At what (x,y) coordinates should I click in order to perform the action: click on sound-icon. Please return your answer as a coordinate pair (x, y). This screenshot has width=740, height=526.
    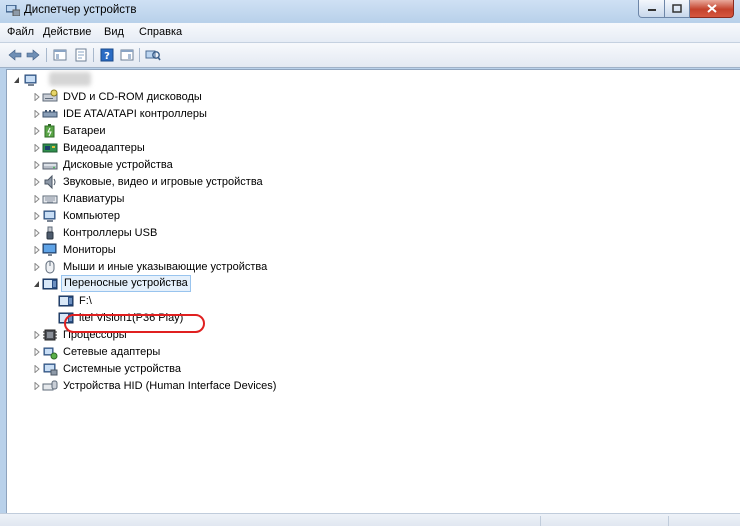
    Looking at the image, I should click on (50, 182).